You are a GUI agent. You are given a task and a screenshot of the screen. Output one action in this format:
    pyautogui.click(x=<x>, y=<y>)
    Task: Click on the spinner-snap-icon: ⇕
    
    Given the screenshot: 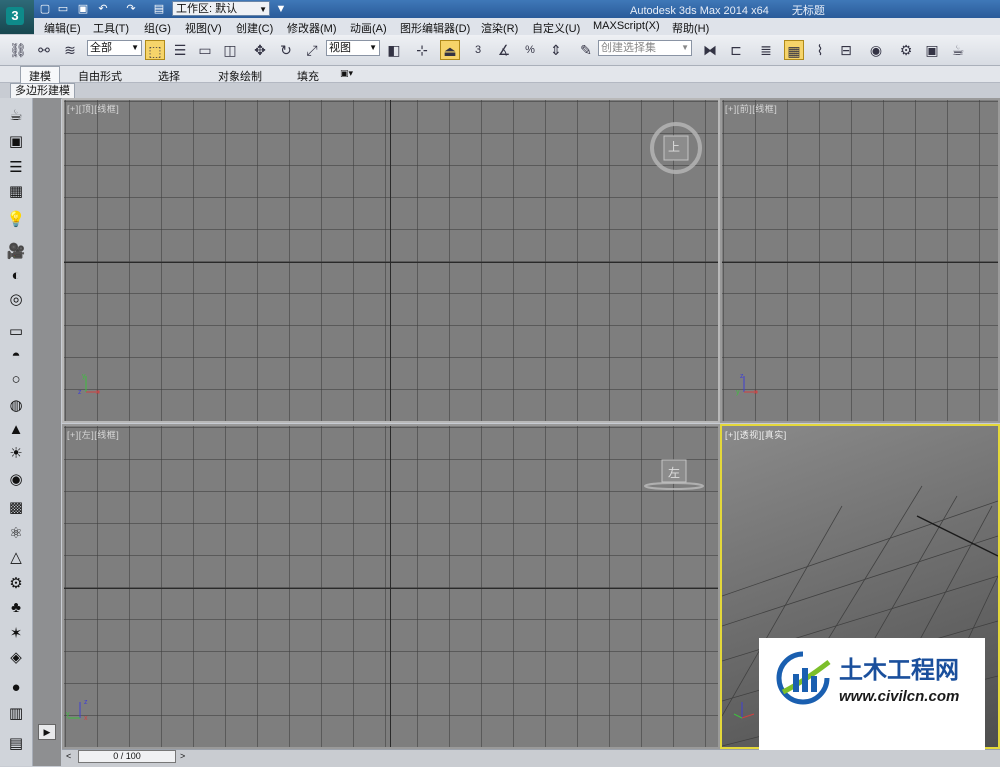 What is the action you would take?
    pyautogui.click(x=556, y=50)
    